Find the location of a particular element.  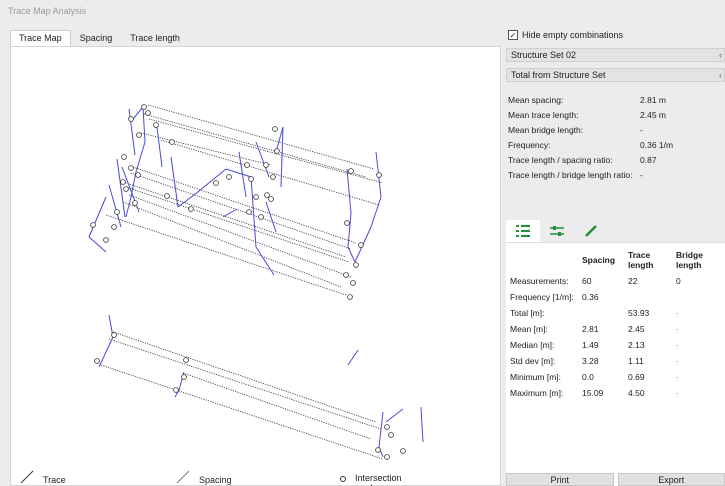

header-cell: Bridge length is located at coordinates (689, 260).